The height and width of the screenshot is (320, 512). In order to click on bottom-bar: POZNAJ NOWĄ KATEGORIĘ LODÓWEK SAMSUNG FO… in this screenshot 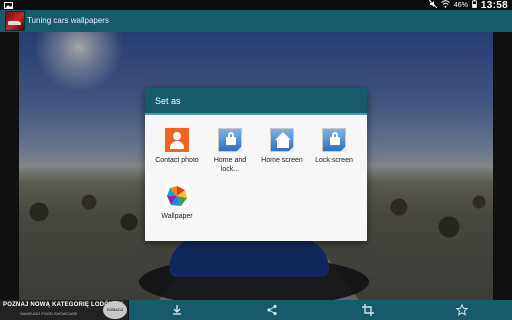, I will do `click(256, 310)`.